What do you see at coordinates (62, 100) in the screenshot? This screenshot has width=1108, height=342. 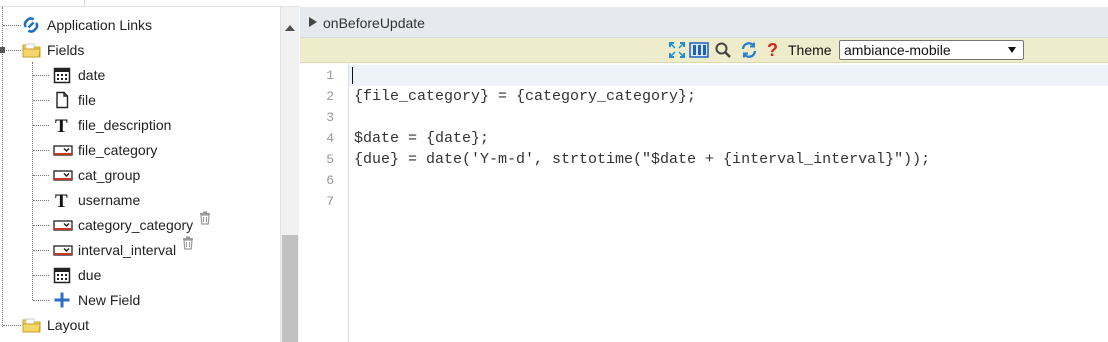 I see `file-icon` at bounding box center [62, 100].